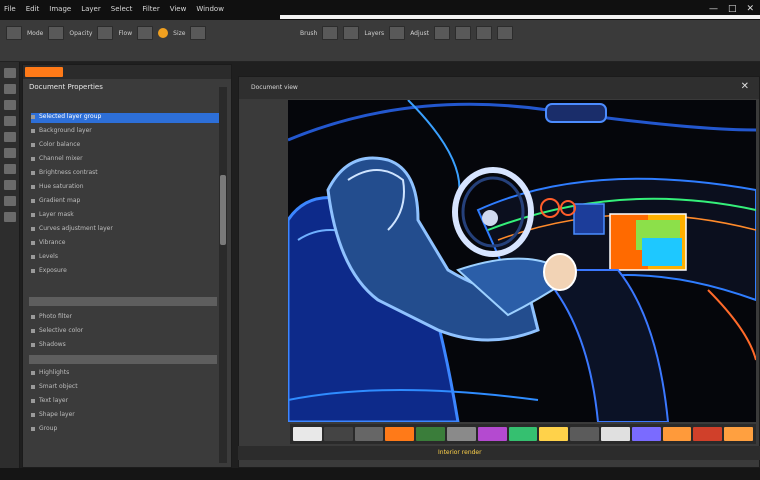 This screenshot has height=480, width=760. I want to click on list-item: Group, so click(128, 430).